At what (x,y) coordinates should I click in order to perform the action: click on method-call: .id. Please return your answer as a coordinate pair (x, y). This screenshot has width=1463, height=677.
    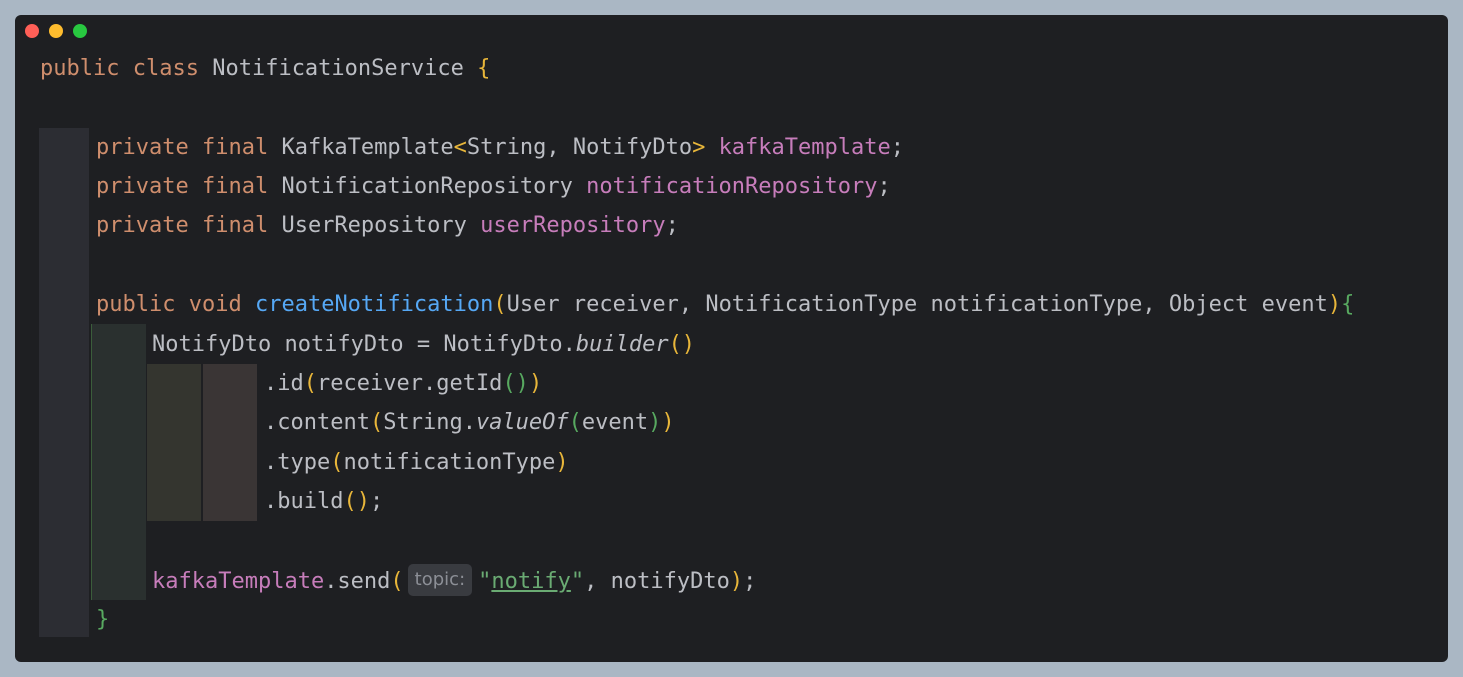
    Looking at the image, I should click on (284, 383).